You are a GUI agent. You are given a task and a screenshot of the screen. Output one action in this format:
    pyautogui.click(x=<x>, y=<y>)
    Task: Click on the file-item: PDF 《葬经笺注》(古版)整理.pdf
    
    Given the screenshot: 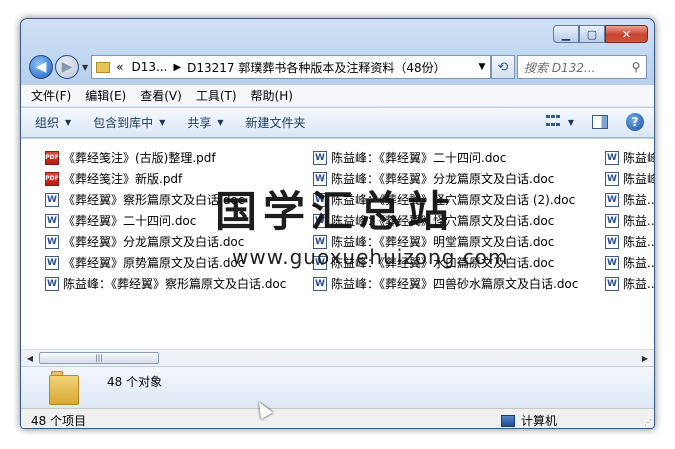 What is the action you would take?
    pyautogui.click(x=179, y=157)
    